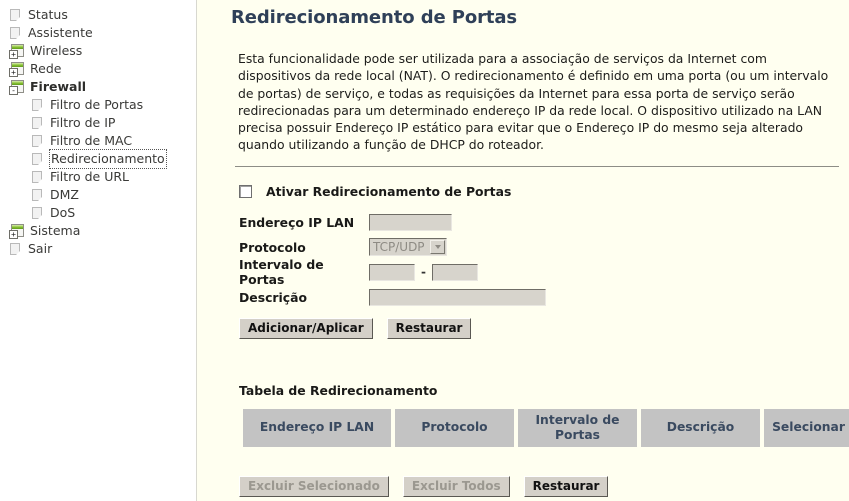 The image size is (849, 501). What do you see at coordinates (55, 230) in the screenshot?
I see `sidebar-item-label: Sistema` at bounding box center [55, 230].